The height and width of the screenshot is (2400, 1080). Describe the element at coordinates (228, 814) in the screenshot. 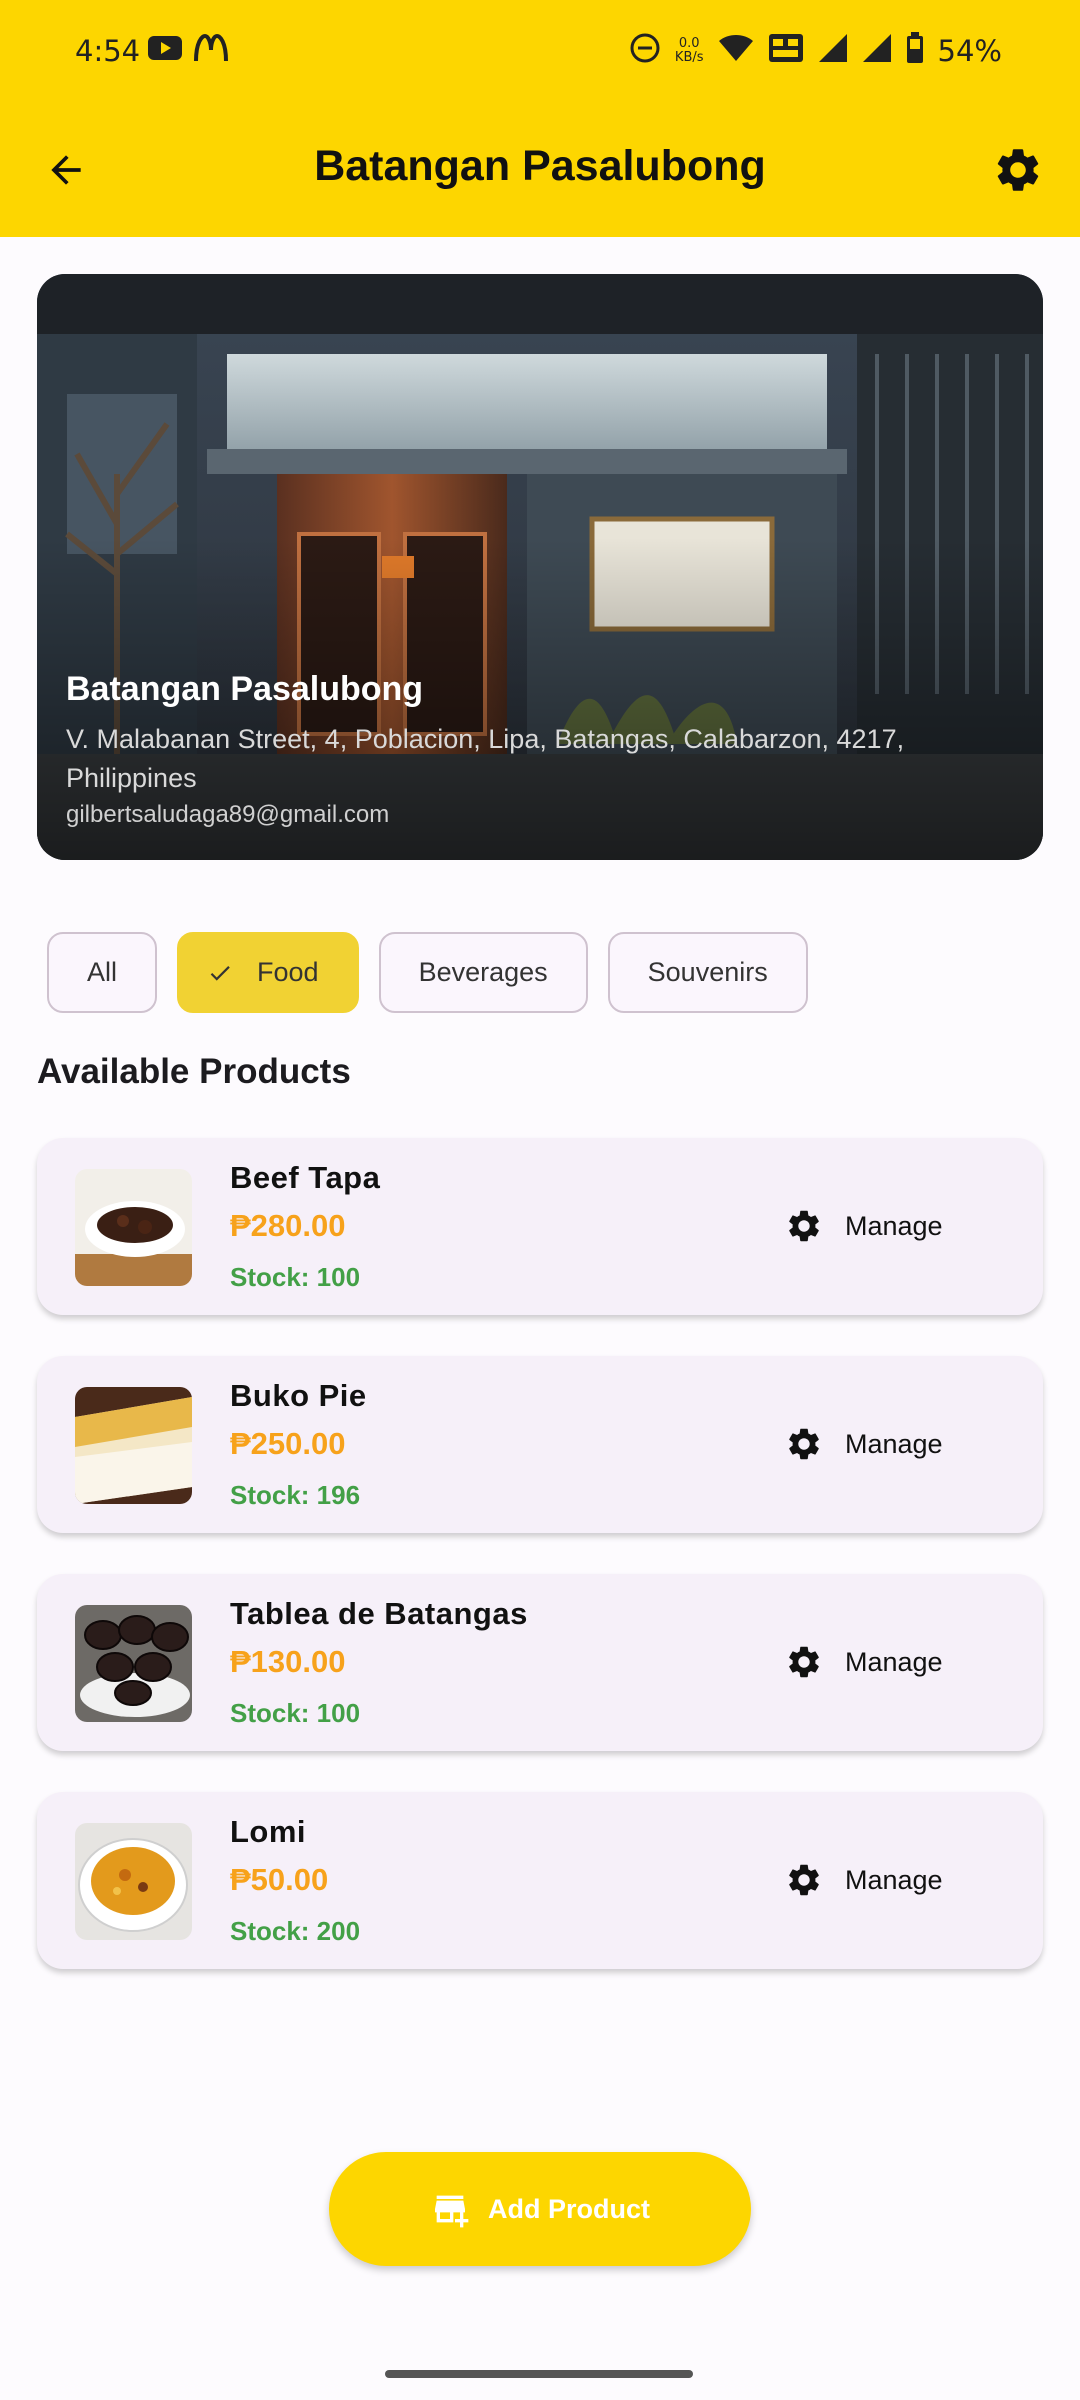

I see `store-email: gilbertsaludaga89@gmail.com` at that location.